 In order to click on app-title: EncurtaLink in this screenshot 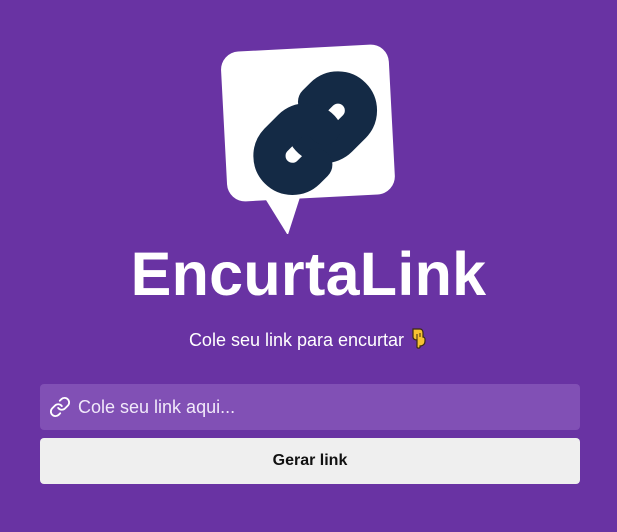, I will do `click(308, 274)`.